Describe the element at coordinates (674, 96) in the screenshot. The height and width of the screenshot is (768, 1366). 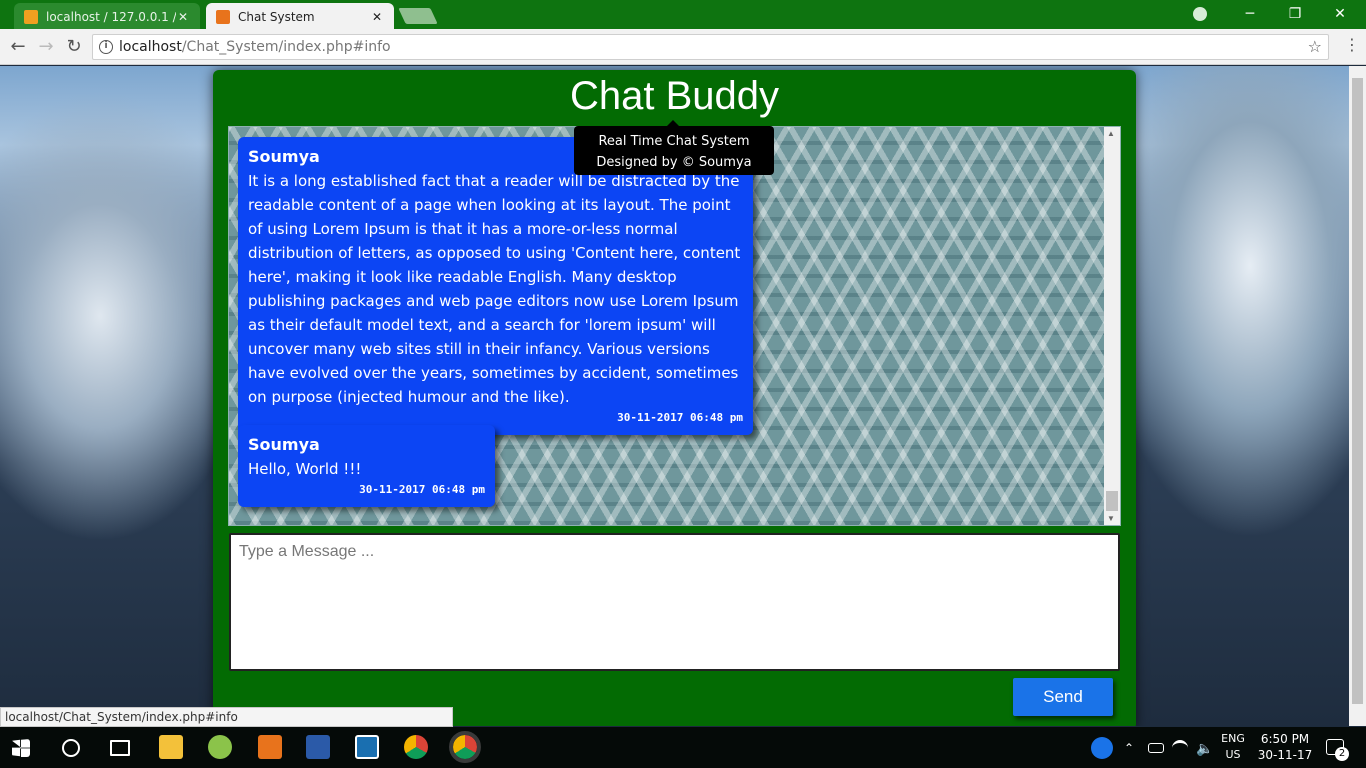
I see `page-title: Chat Buddy` at that location.